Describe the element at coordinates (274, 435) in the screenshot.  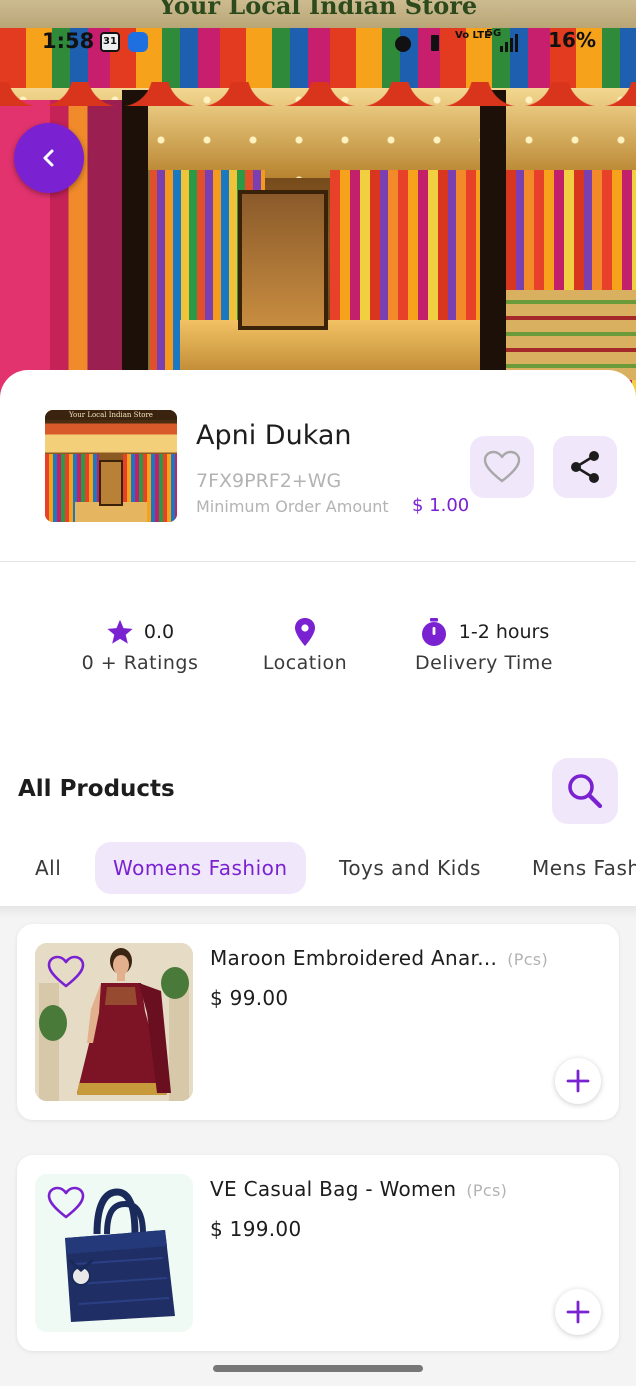
I see `store-name: Apni Dukan` at that location.